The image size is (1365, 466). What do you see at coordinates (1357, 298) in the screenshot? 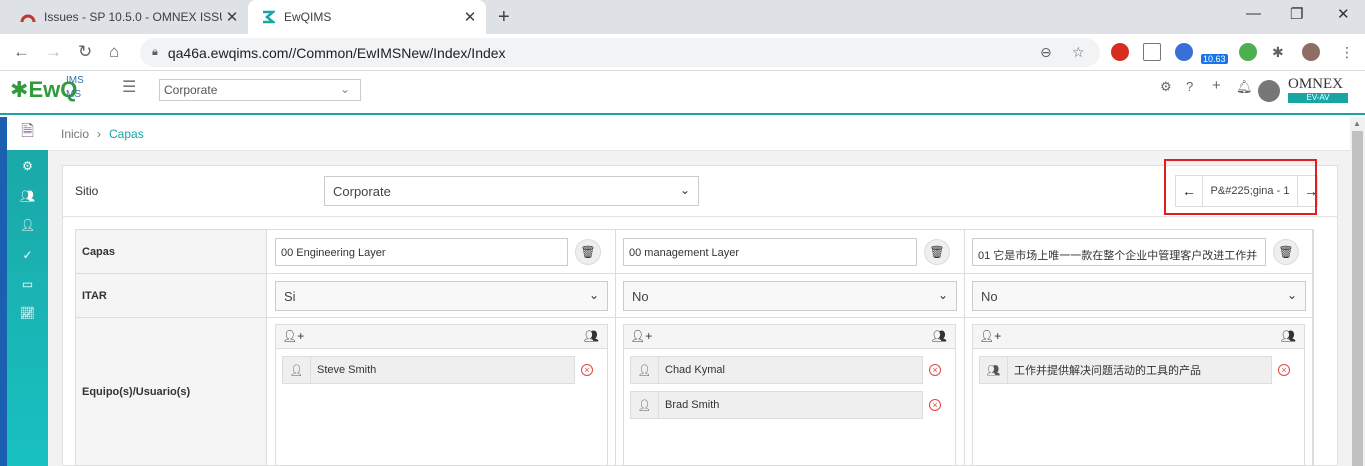
I see `scrollbar-thumb` at bounding box center [1357, 298].